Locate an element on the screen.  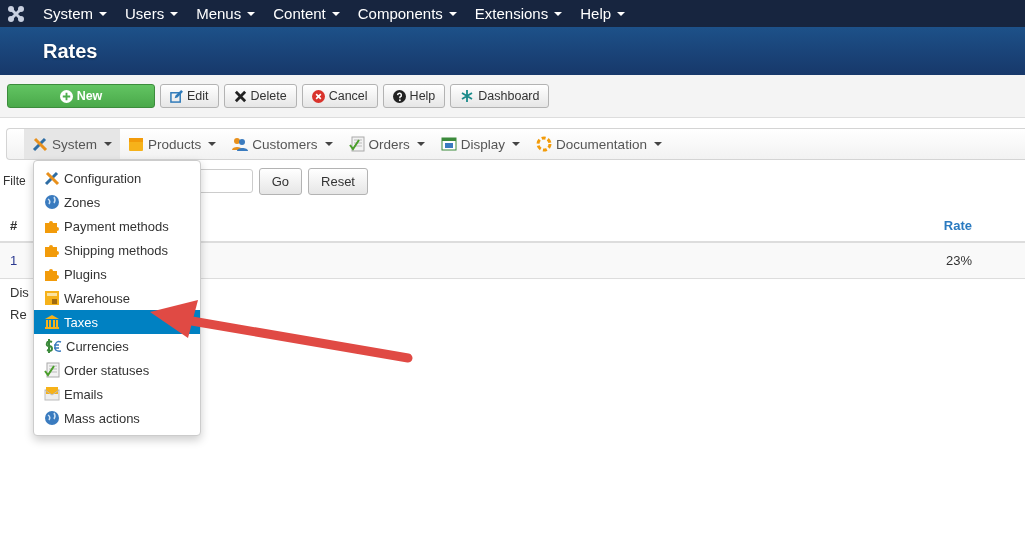
footer-text: Re is located at coordinates (18, 314).